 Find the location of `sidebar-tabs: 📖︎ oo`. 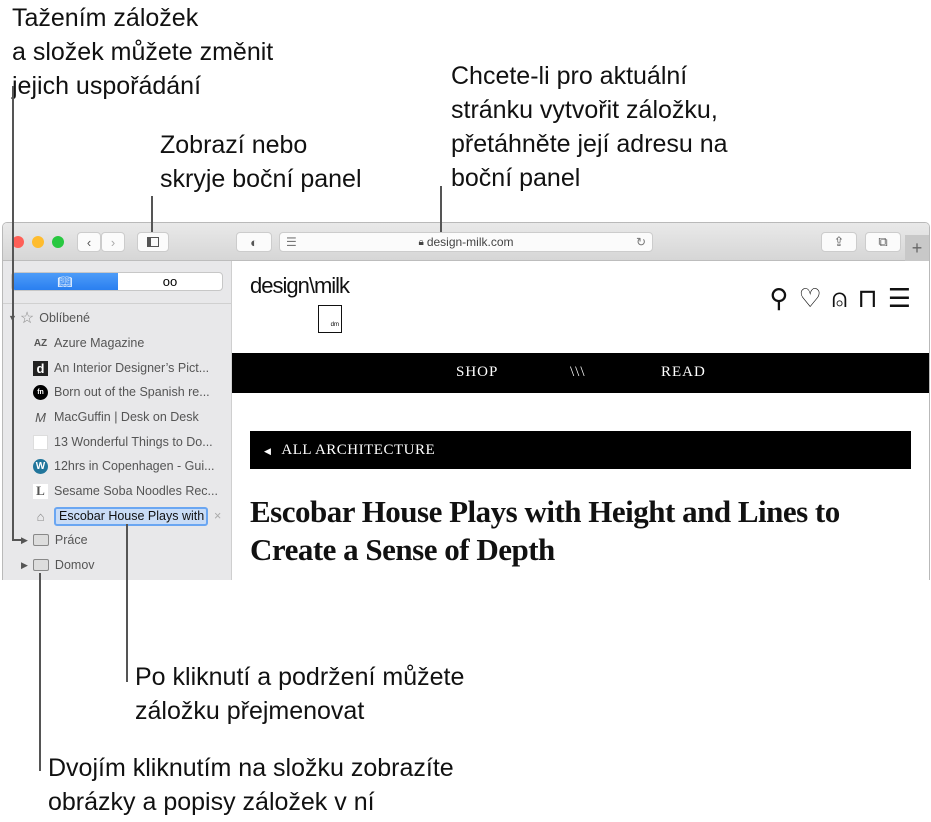

sidebar-tabs: 📖︎ oo is located at coordinates (117, 281).